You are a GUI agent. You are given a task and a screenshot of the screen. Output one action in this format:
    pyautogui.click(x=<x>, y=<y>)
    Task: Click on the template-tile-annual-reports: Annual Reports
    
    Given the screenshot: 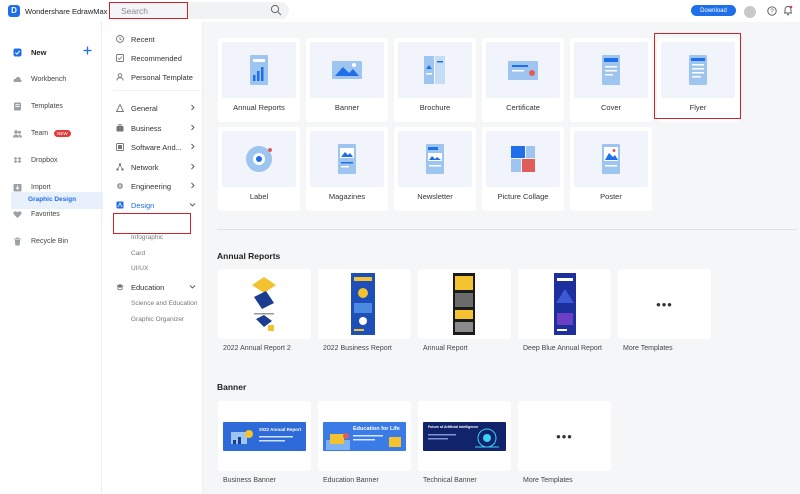 What is the action you would take?
    pyautogui.click(x=259, y=80)
    